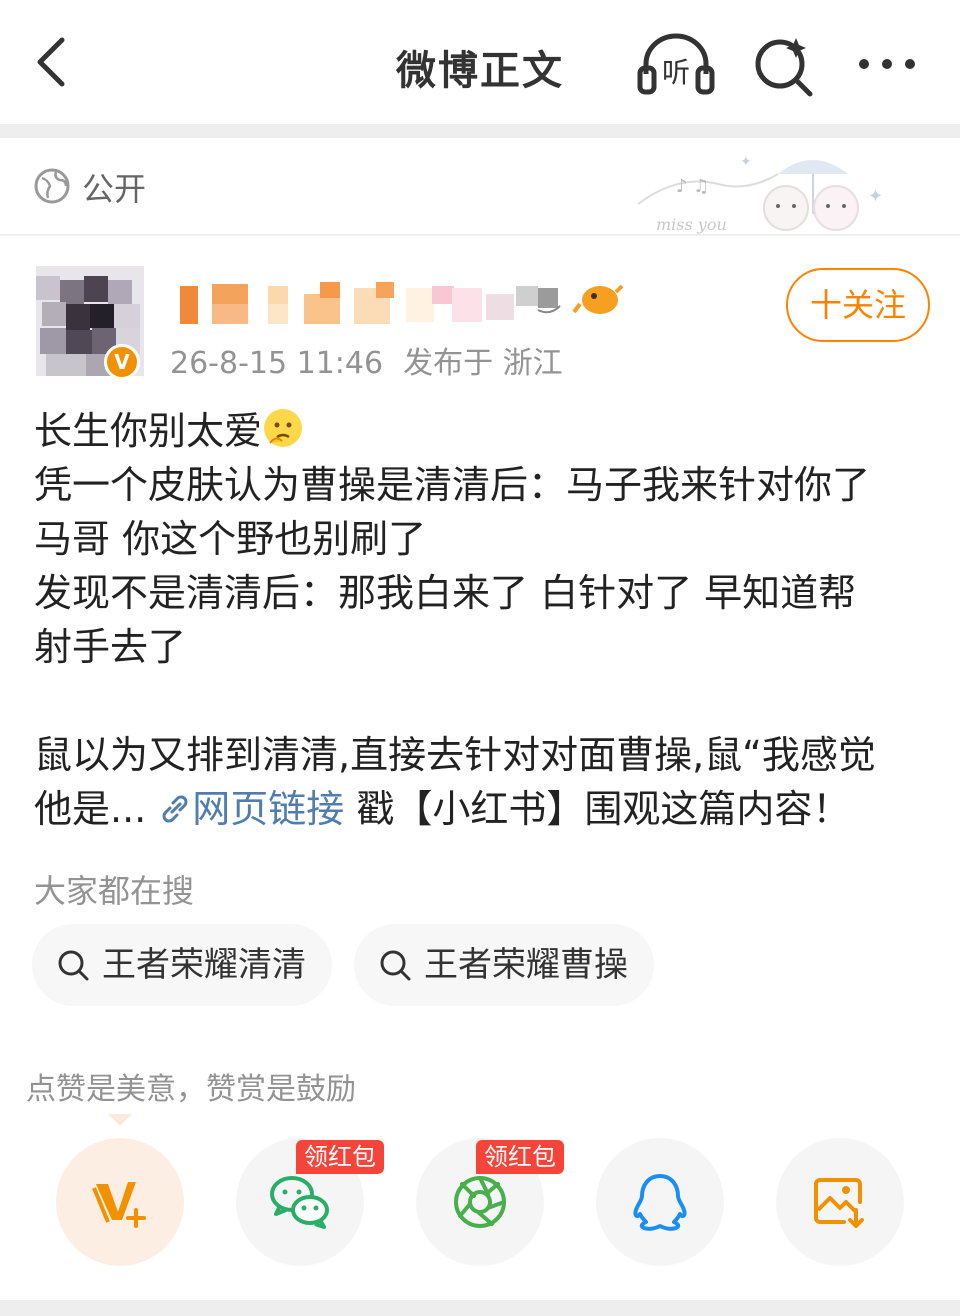 The width and height of the screenshot is (960, 1316). I want to click on reward-button, so click(120, 1202).